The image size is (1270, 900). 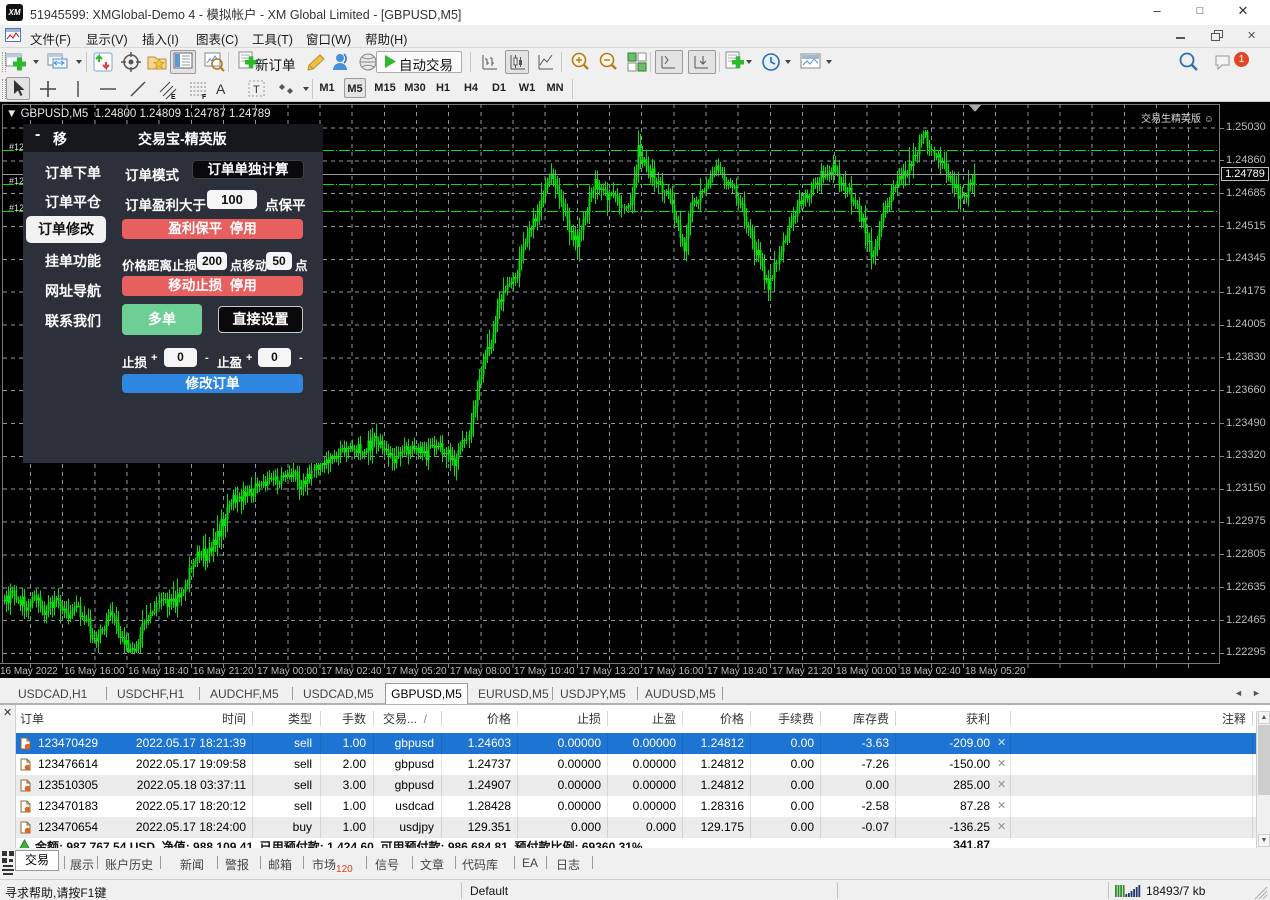 What do you see at coordinates (204, 97) in the screenshot?
I see `svg-text: F` at bounding box center [204, 97].